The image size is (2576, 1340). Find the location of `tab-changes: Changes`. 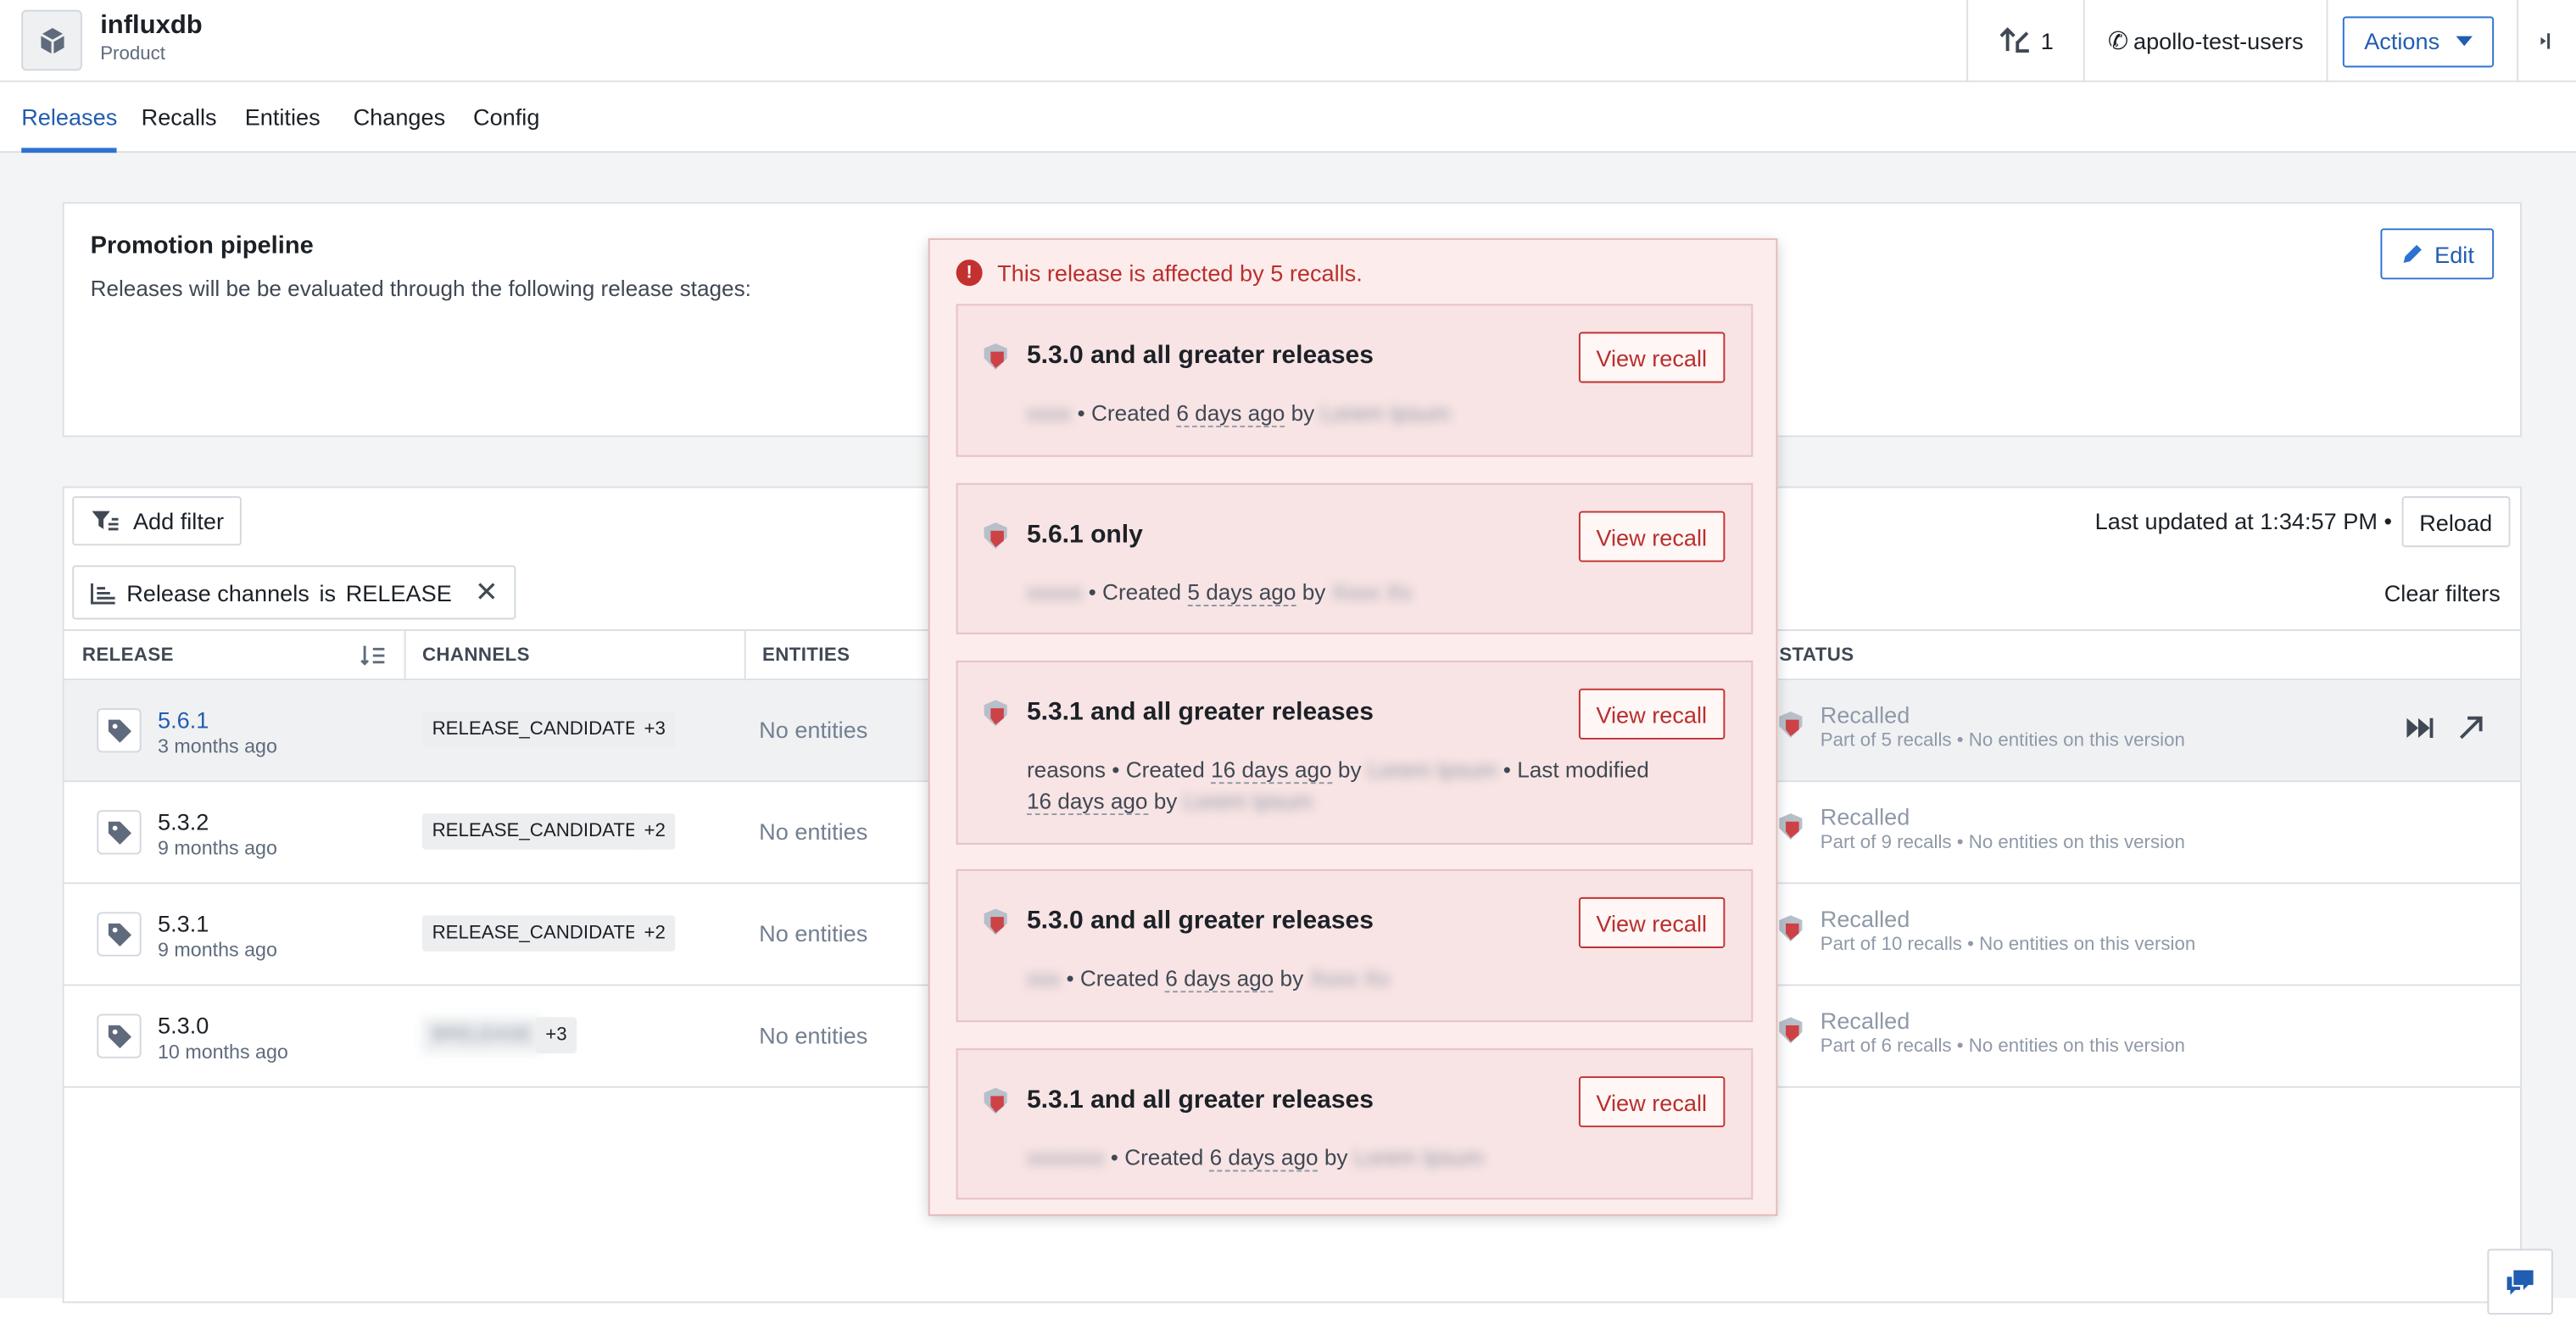

tab-changes: Changes is located at coordinates (400, 125).